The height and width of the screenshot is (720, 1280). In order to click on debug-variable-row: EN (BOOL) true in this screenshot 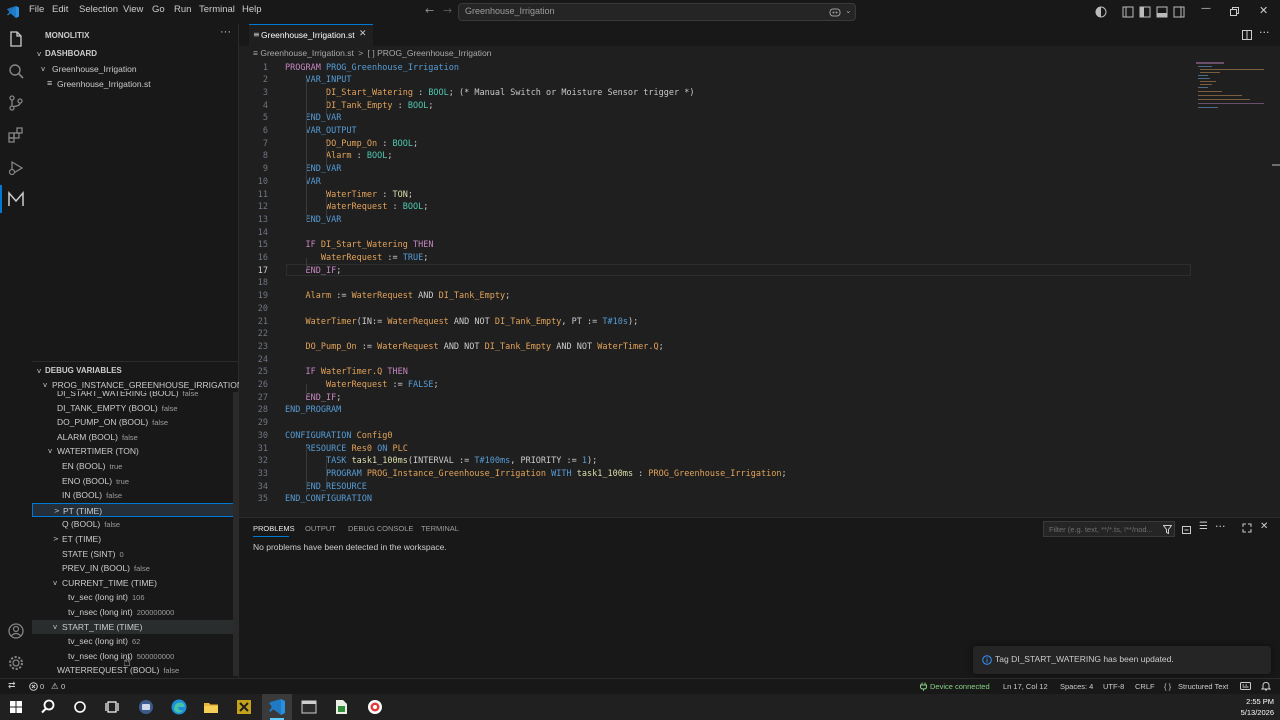, I will do `click(135, 466)`.